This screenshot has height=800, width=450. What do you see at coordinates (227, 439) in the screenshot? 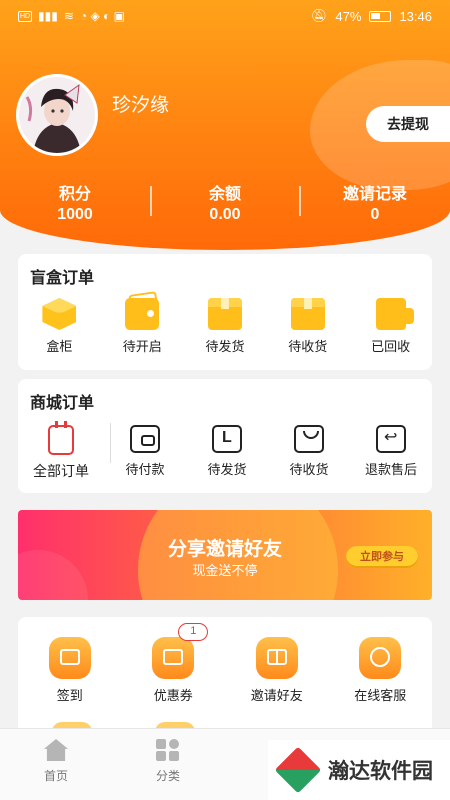
I see `ship-box-icon` at bounding box center [227, 439].